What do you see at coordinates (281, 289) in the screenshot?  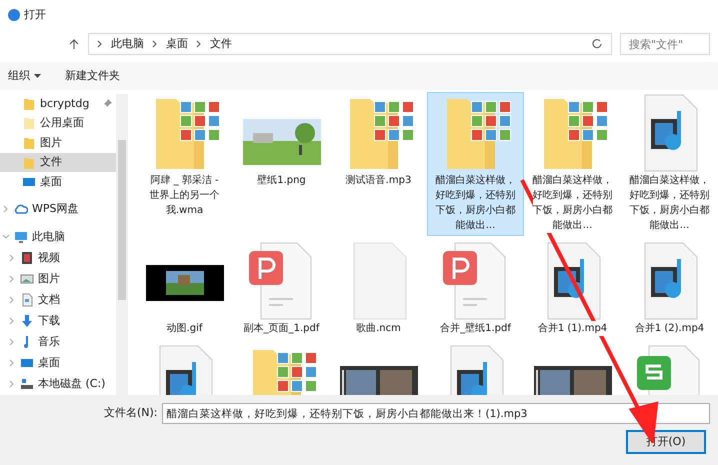 I see `file-item: 副本_页面_1.pdf` at bounding box center [281, 289].